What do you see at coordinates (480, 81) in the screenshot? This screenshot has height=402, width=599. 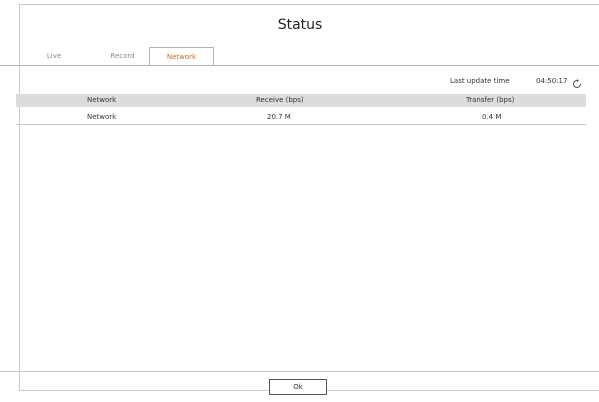 I see `last-update-label: Last update time` at bounding box center [480, 81].